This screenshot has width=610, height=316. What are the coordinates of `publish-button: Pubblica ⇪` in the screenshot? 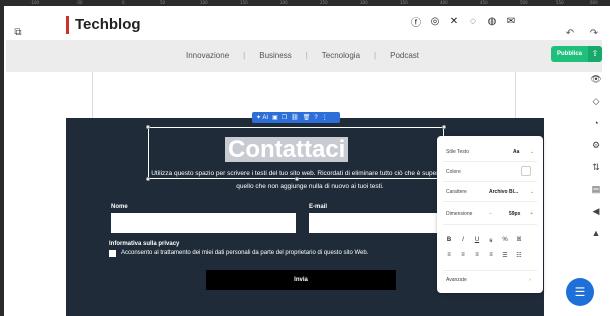 It's located at (577, 54).